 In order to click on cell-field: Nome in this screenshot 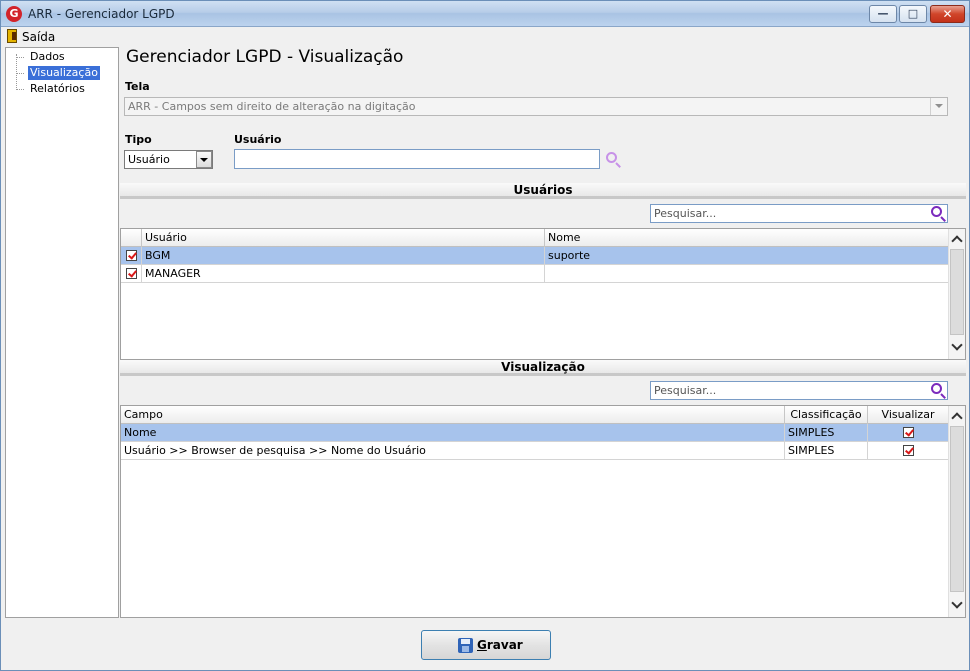, I will do `click(453, 433)`.